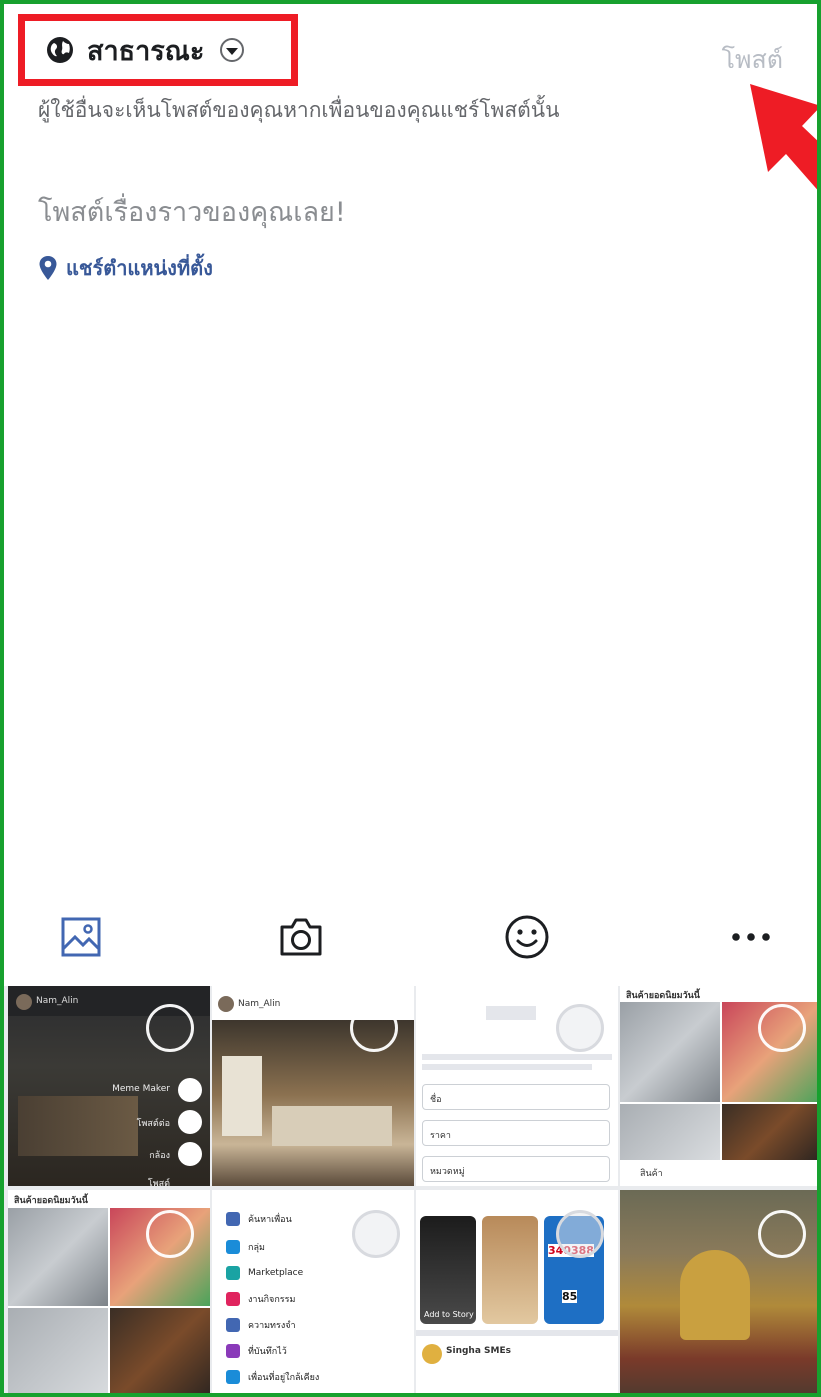 The image size is (821, 1397). Describe the element at coordinates (517, 1291) in the screenshot. I see `gallery-thumb-7: Add to Story 340388 85 Singha SMEs` at that location.